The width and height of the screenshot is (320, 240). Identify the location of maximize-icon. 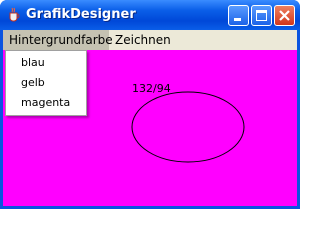
(261, 15).